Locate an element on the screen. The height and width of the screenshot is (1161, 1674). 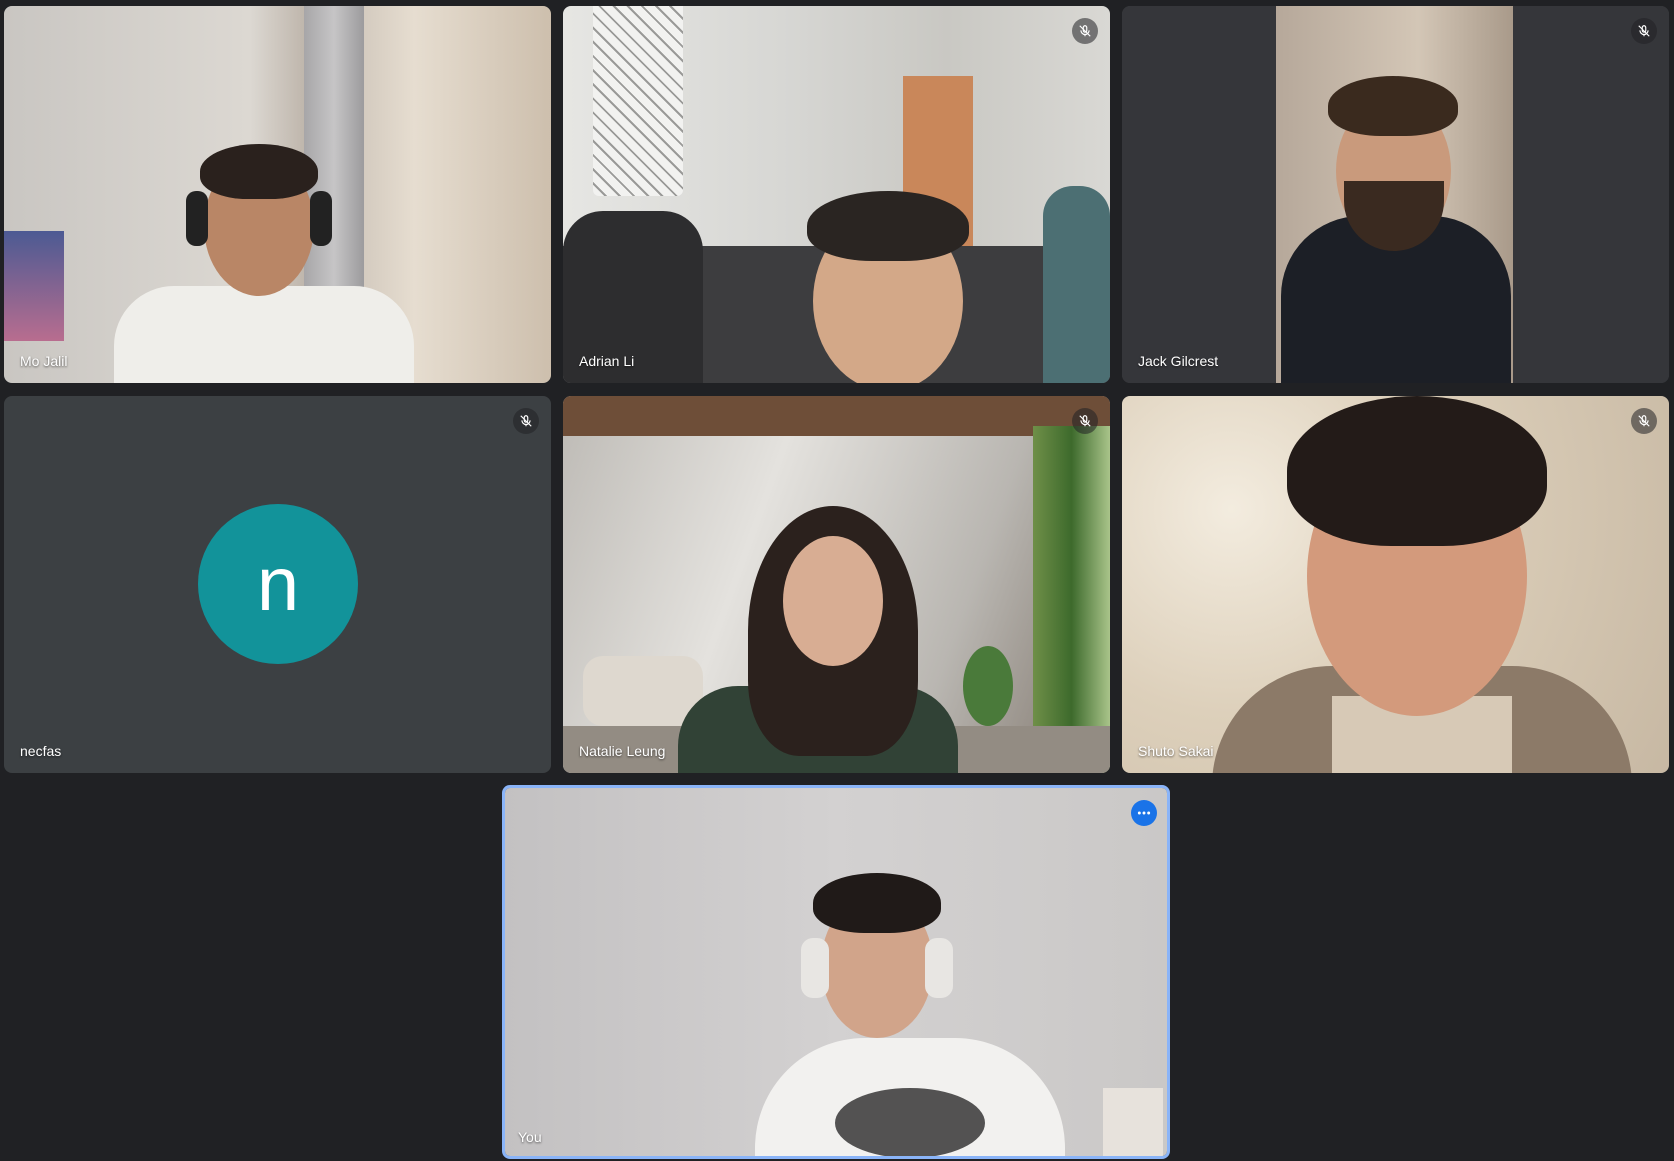
participant-tile-natalie-leung: Natalie Leung is located at coordinates (836, 584).